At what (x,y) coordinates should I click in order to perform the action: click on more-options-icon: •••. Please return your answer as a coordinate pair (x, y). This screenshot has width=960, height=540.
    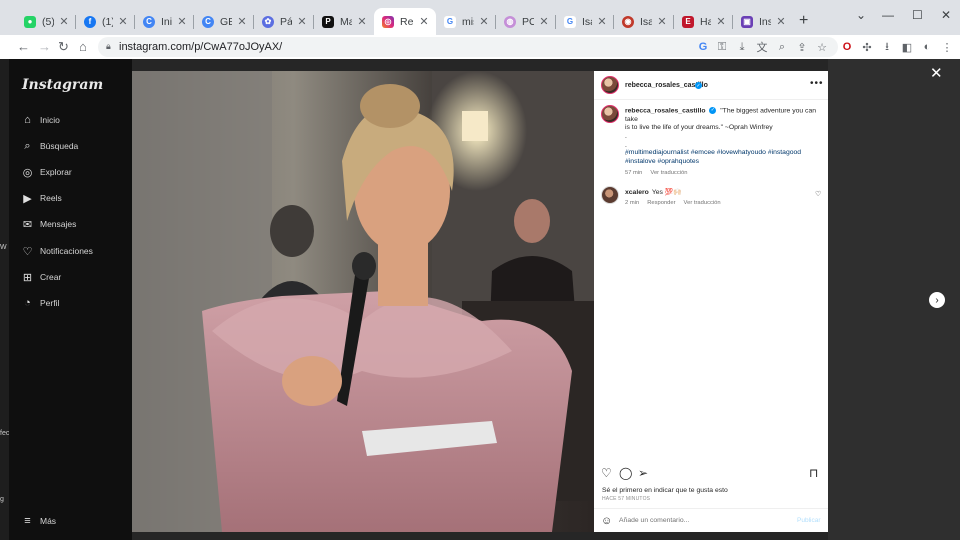
    Looking at the image, I should click on (817, 83).